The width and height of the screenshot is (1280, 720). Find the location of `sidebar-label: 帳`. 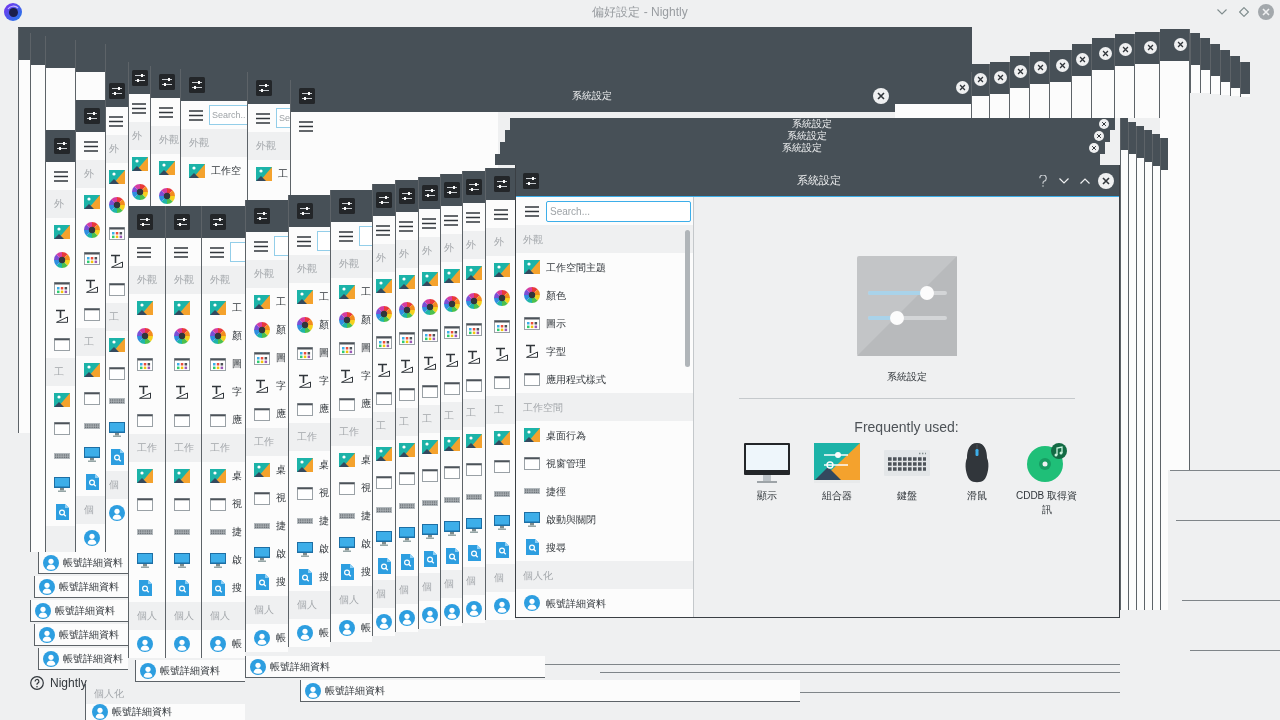

sidebar-label: 帳 is located at coordinates (366, 628).